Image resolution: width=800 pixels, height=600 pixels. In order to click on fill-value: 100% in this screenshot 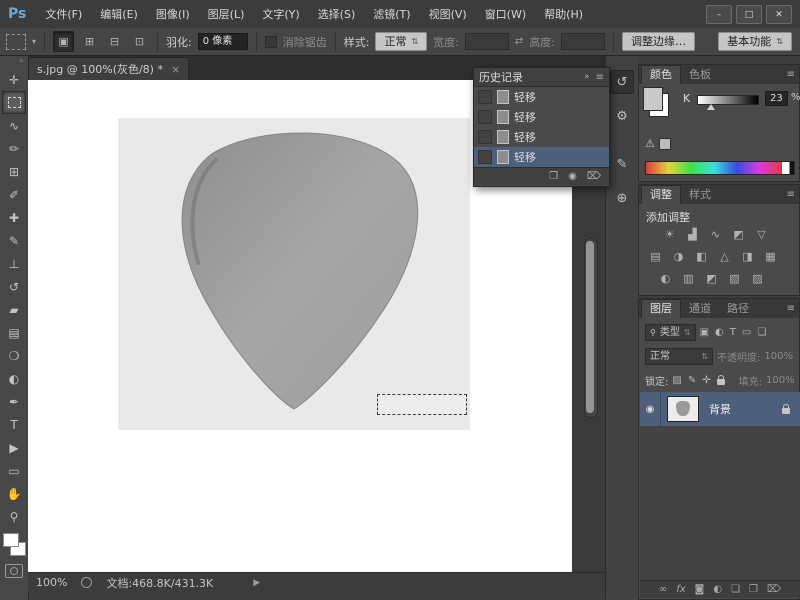, I will do `click(780, 380)`.